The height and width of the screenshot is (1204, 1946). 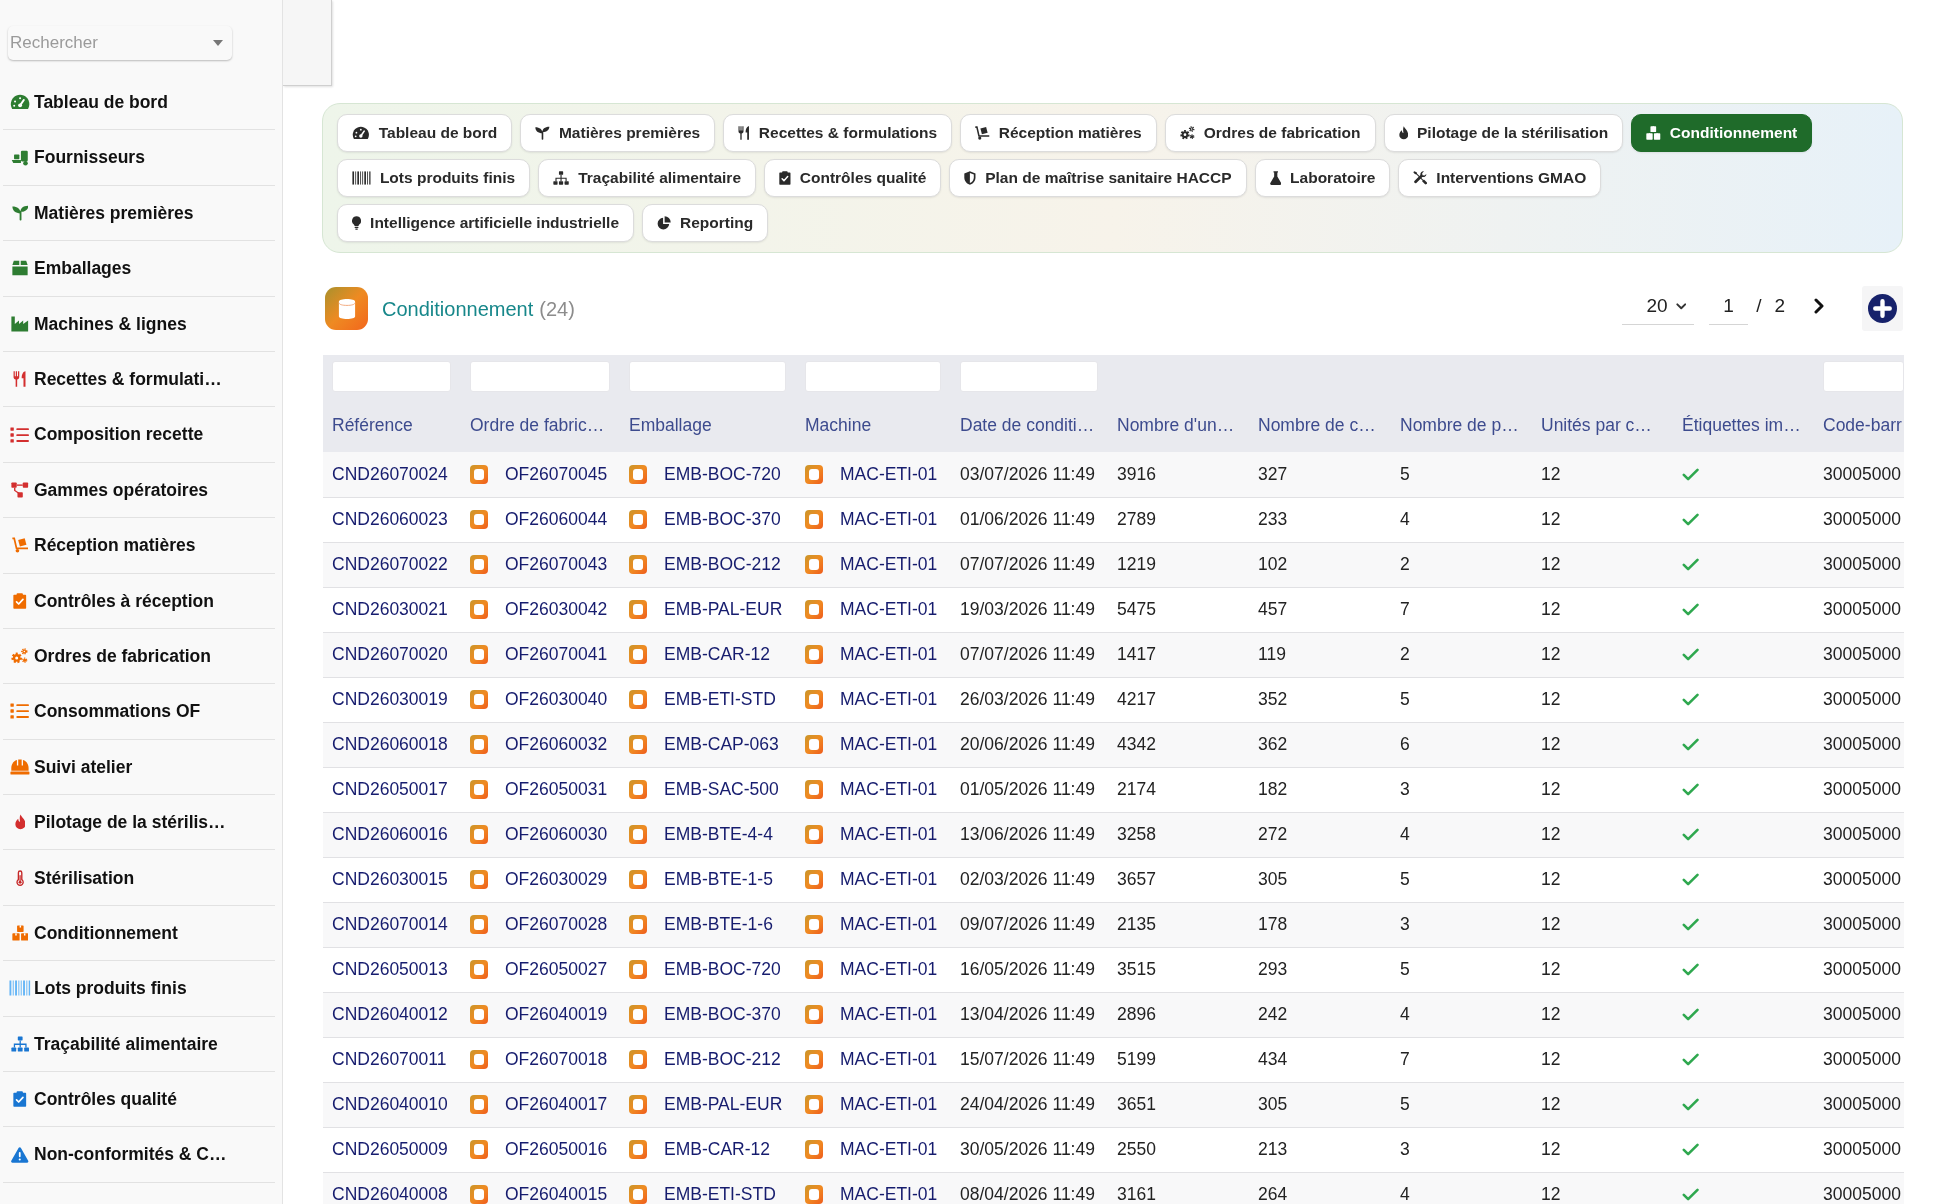 I want to click on tab: Plan de maîtrise sanitaire HACCP, so click(x=1098, y=178).